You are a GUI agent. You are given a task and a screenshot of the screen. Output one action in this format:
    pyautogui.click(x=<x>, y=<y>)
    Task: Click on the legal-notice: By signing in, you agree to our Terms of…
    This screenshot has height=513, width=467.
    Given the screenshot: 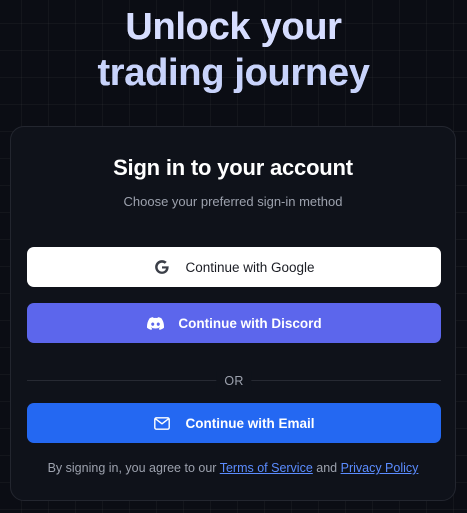 What is the action you would take?
    pyautogui.click(x=233, y=468)
    